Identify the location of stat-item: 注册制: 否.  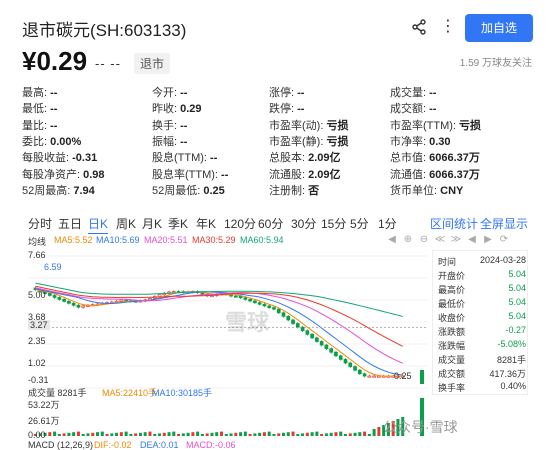
(294, 190).